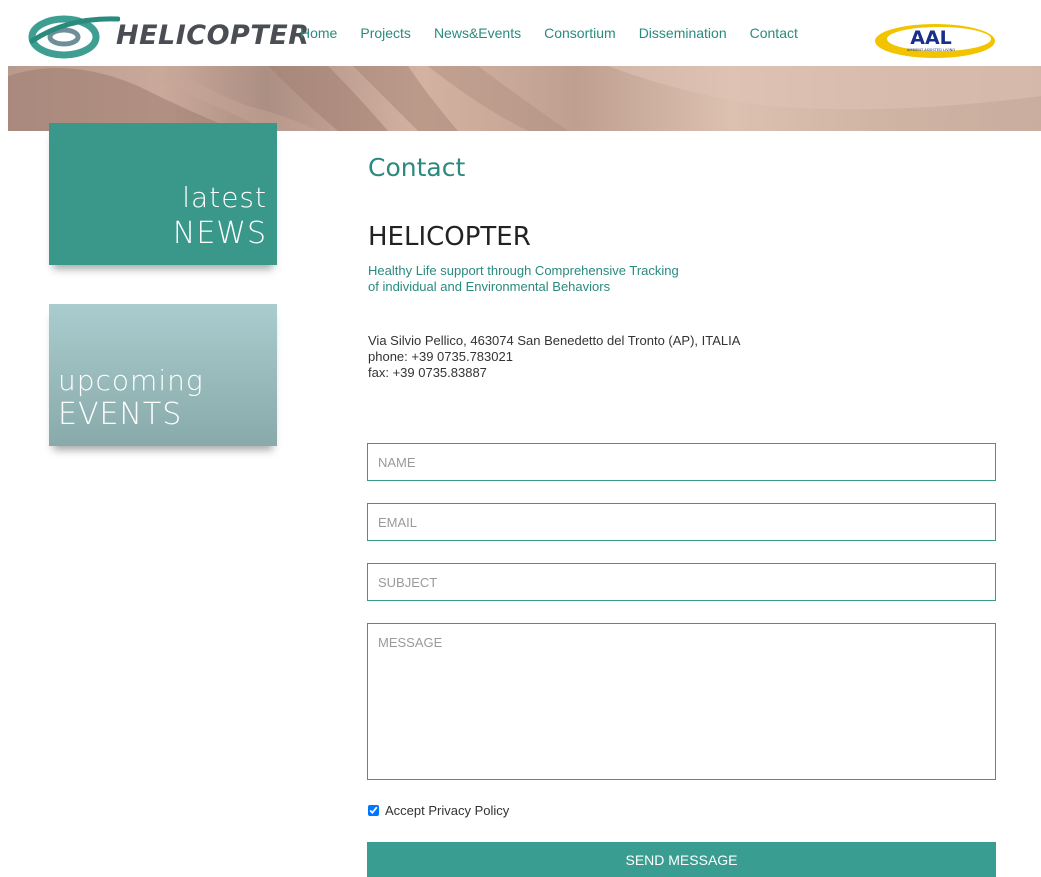  Describe the element at coordinates (417, 167) in the screenshot. I see `page-title: Contact` at that location.